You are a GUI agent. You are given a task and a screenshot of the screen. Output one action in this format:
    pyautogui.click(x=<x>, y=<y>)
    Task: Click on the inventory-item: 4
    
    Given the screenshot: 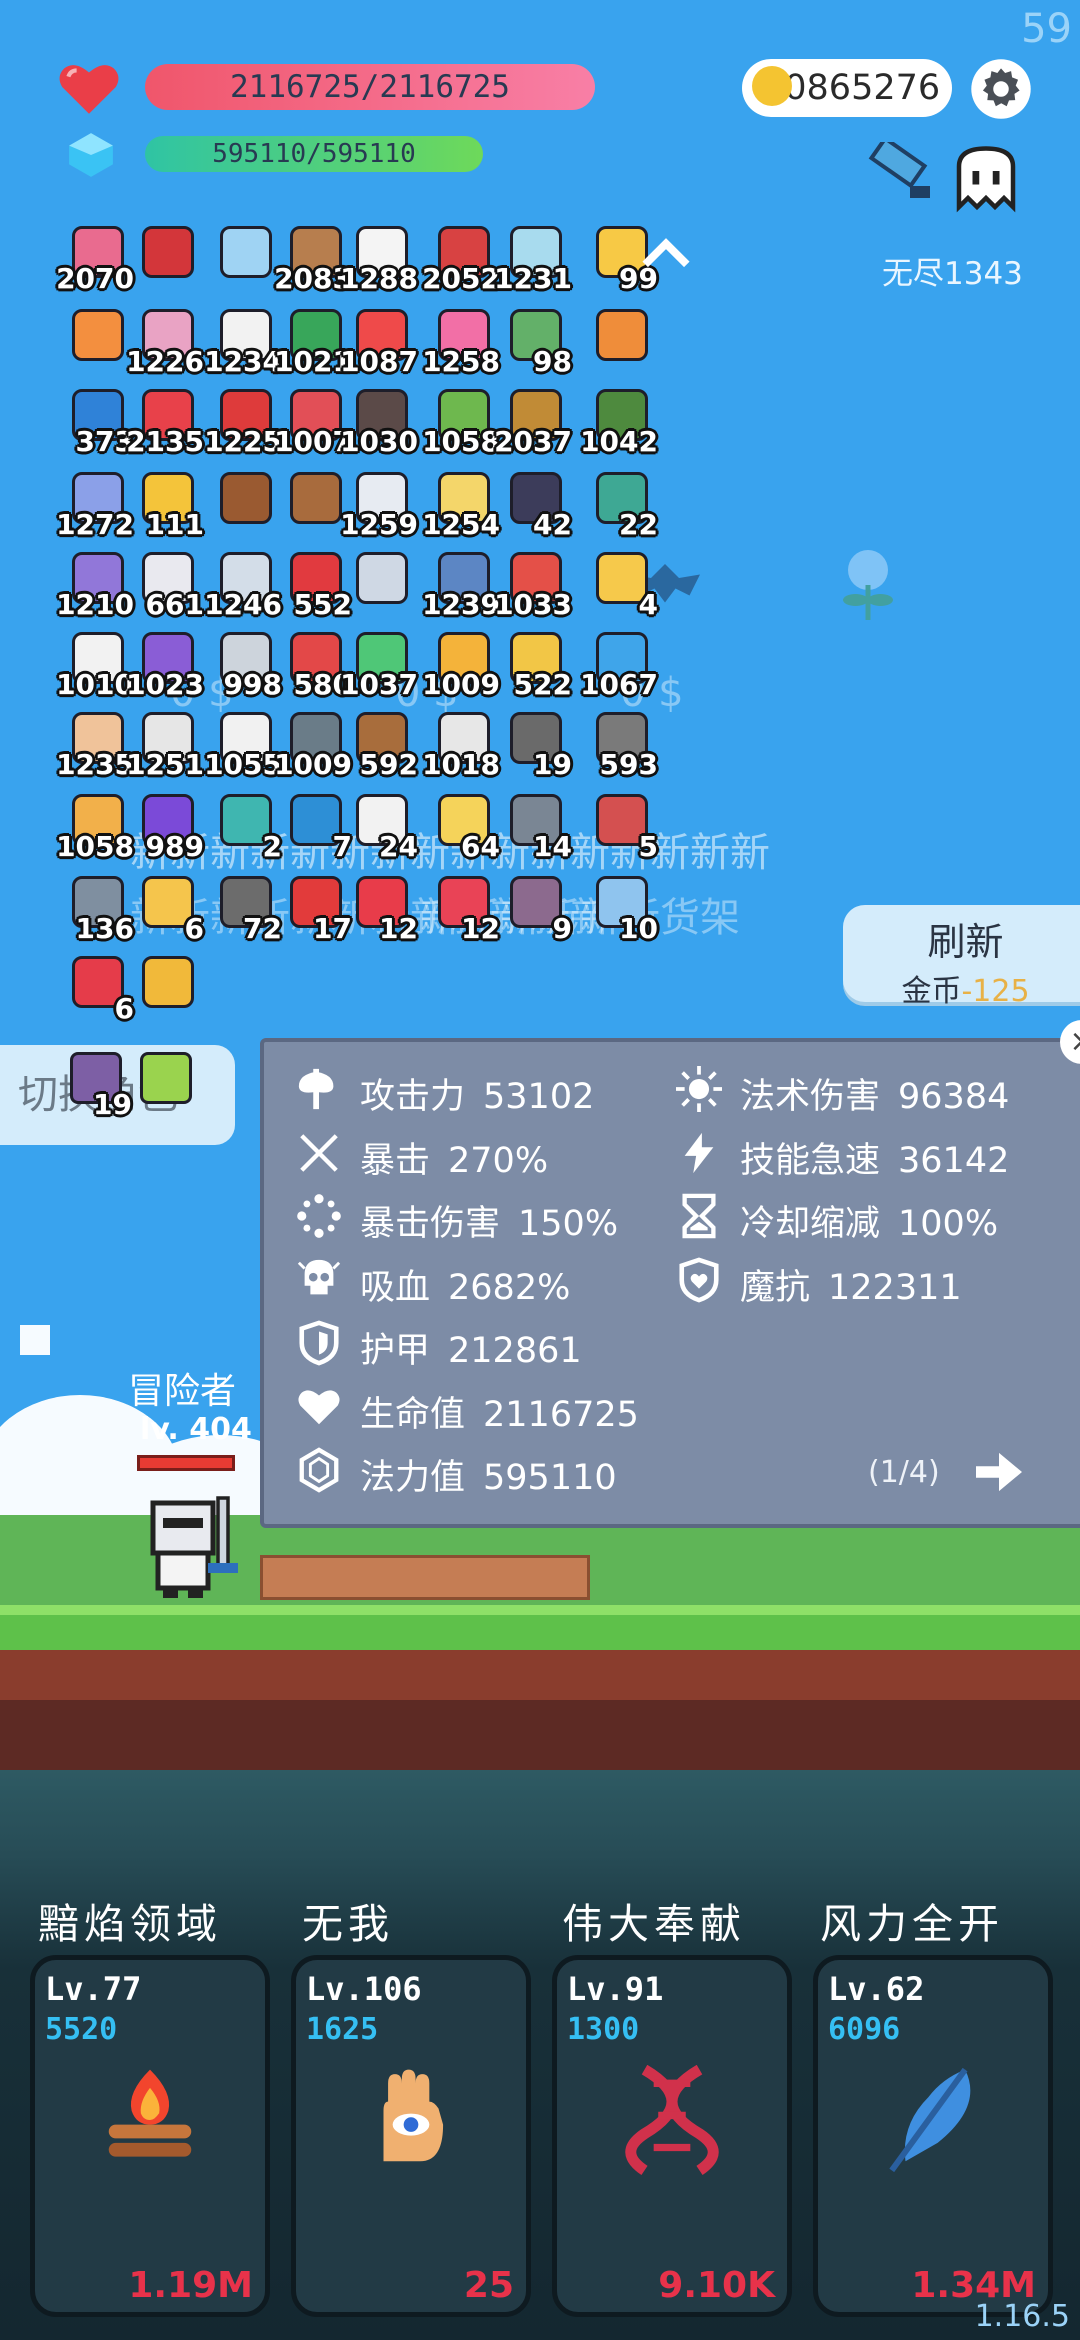 What is the action you would take?
    pyautogui.click(x=624, y=584)
    